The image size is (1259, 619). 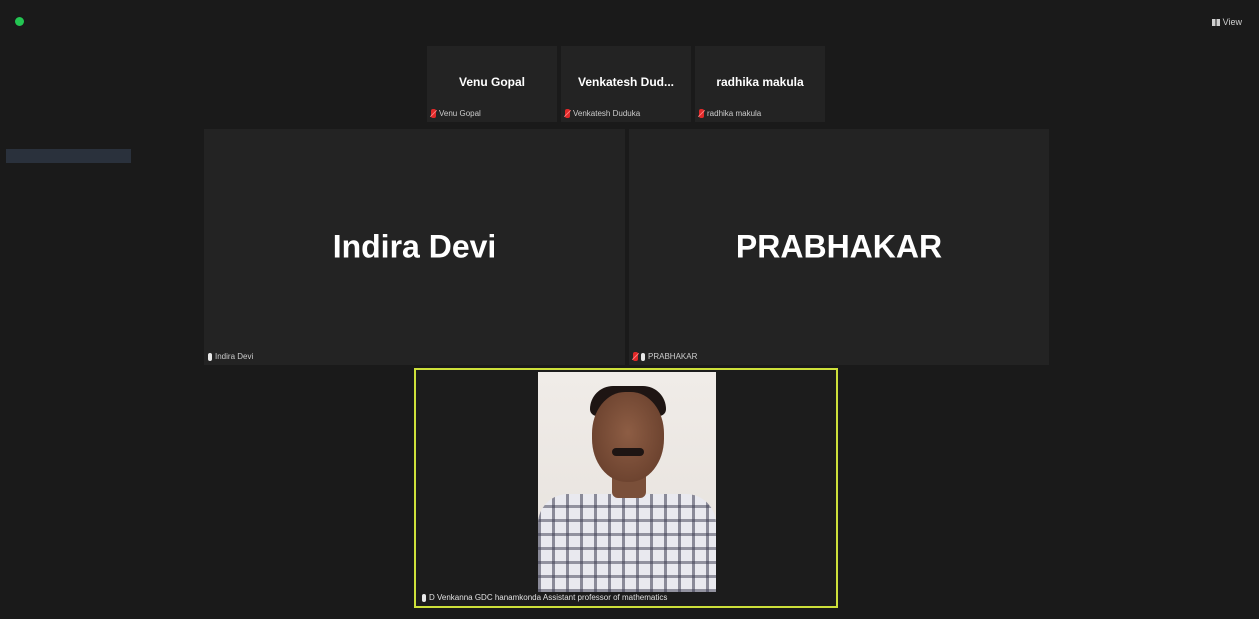 What do you see at coordinates (19, 21) in the screenshot?
I see `security-shield-icon` at bounding box center [19, 21].